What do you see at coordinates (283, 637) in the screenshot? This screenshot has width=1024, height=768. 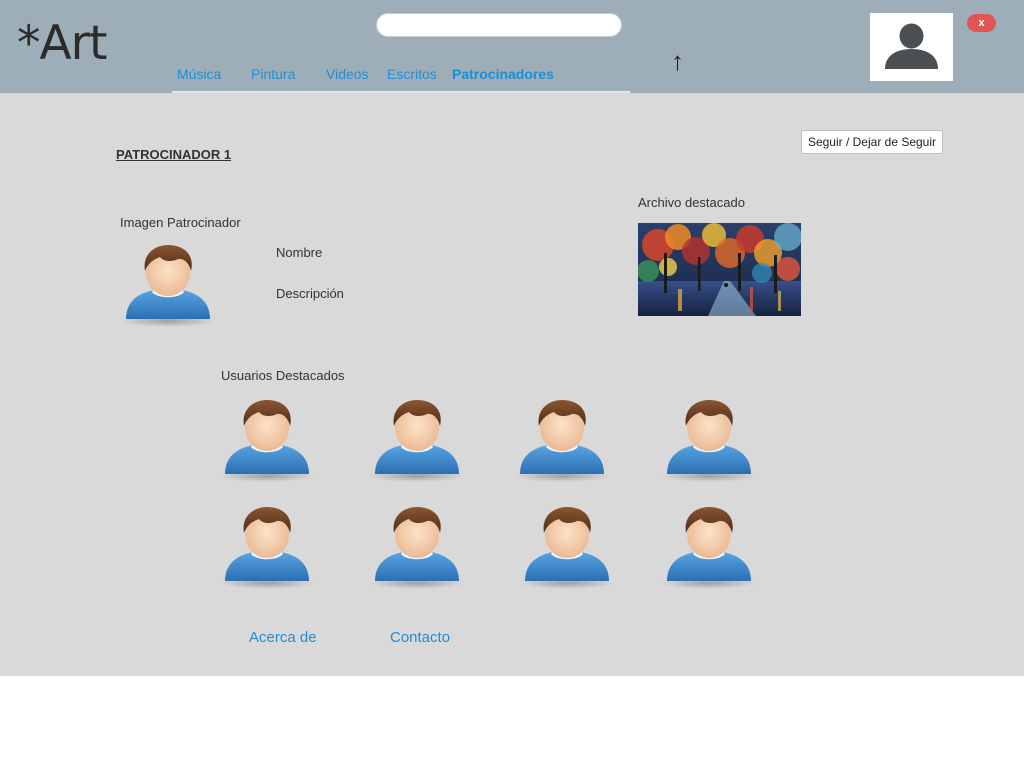 I see `footer-about-link: Acerca de` at bounding box center [283, 637].